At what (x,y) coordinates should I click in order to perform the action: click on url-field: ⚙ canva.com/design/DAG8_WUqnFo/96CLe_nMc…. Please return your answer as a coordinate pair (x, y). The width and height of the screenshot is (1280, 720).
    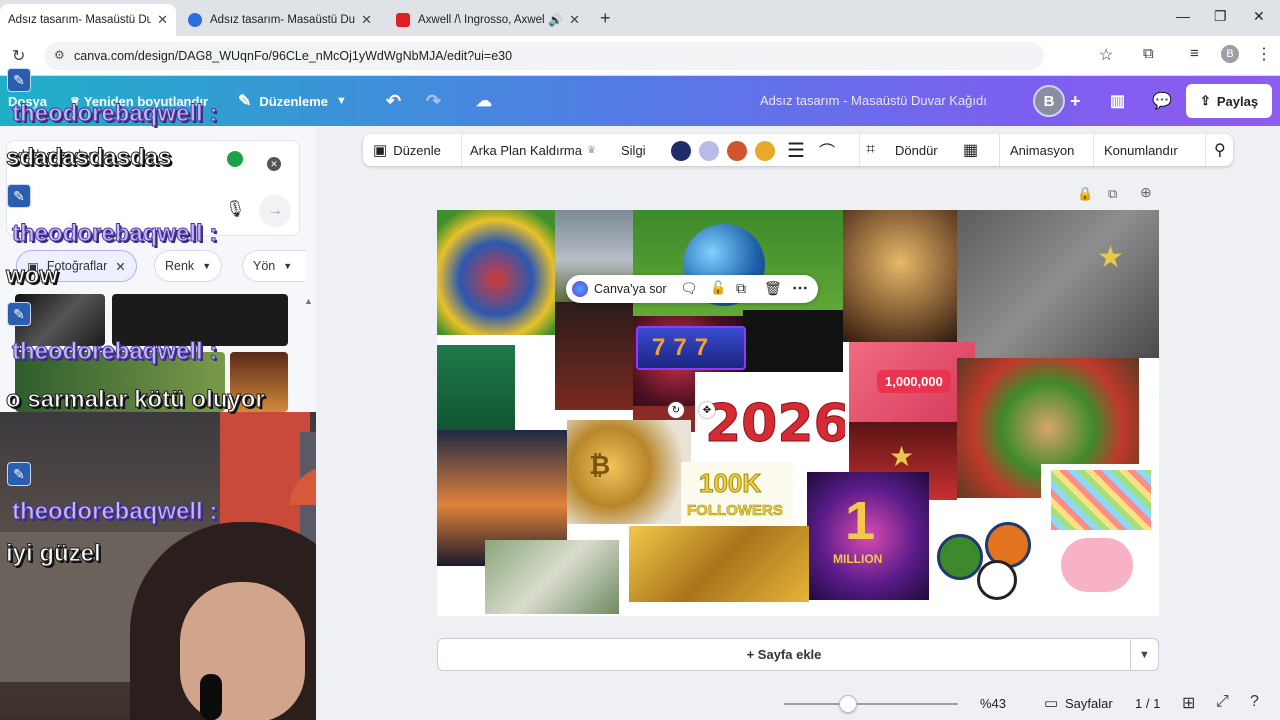
    Looking at the image, I should click on (544, 56).